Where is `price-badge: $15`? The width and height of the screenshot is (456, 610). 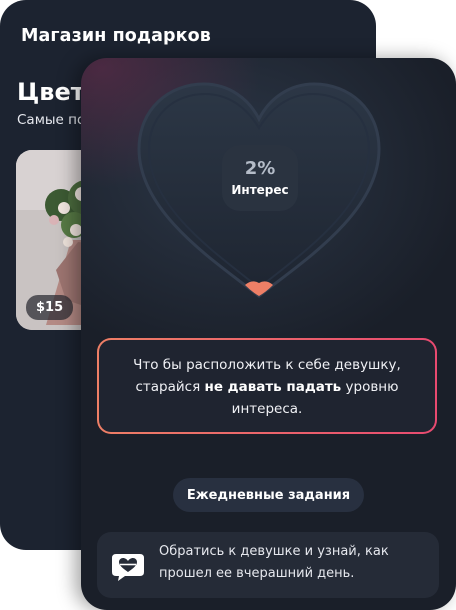 price-badge: $15 is located at coordinates (50, 307).